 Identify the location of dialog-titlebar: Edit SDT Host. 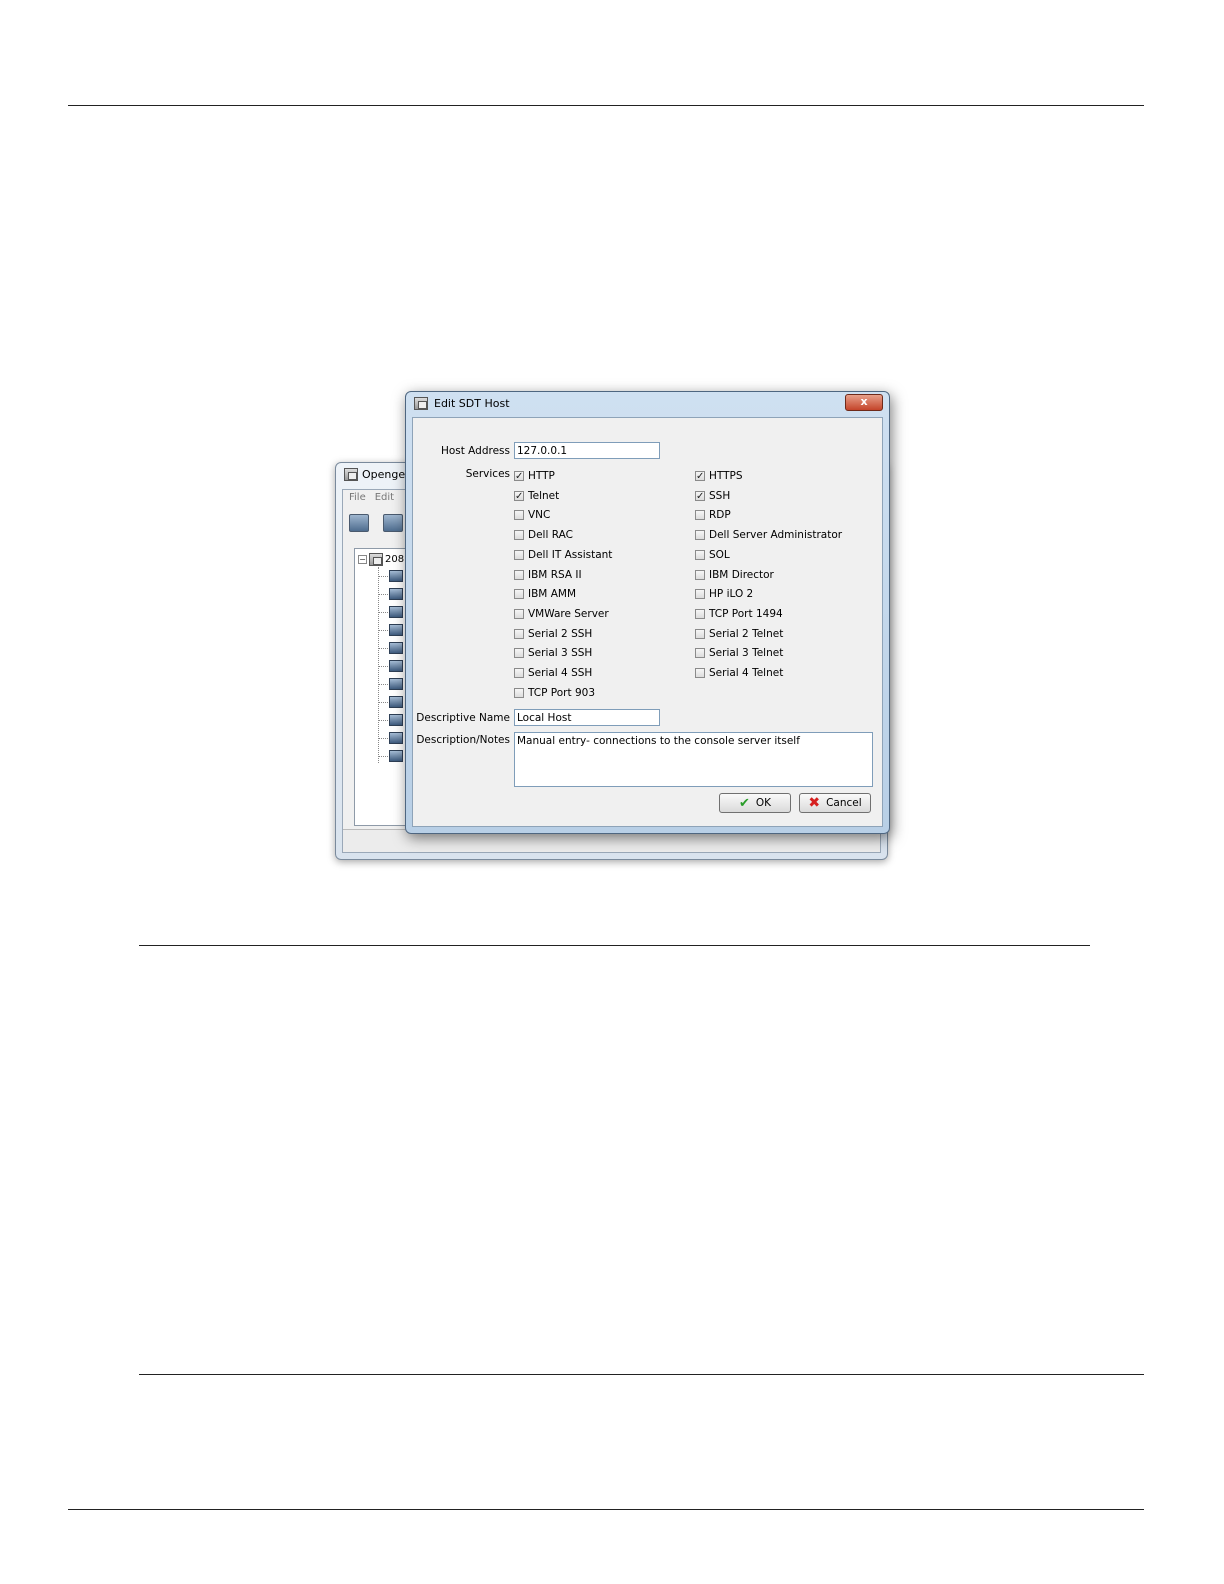
(462, 403).